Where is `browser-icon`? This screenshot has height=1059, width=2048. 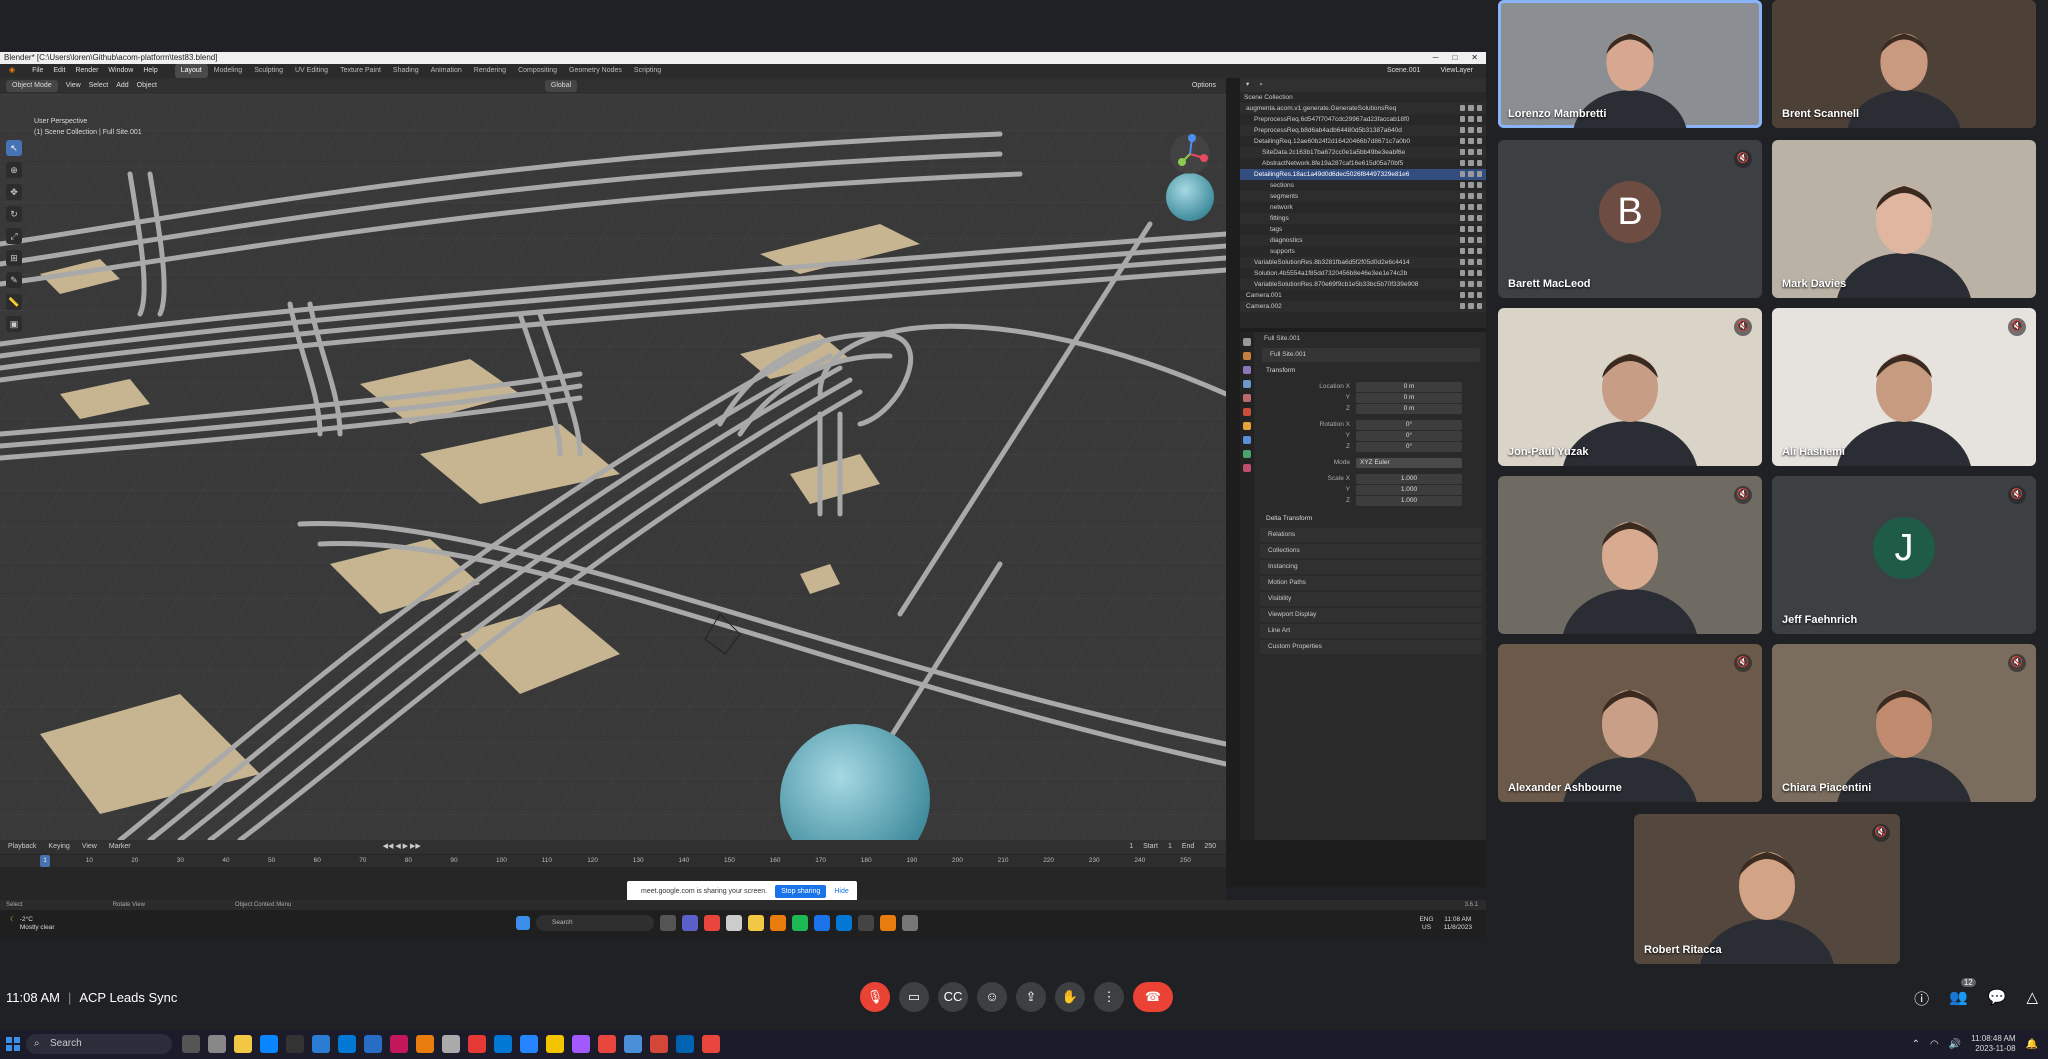 browser-icon is located at coordinates (347, 1044).